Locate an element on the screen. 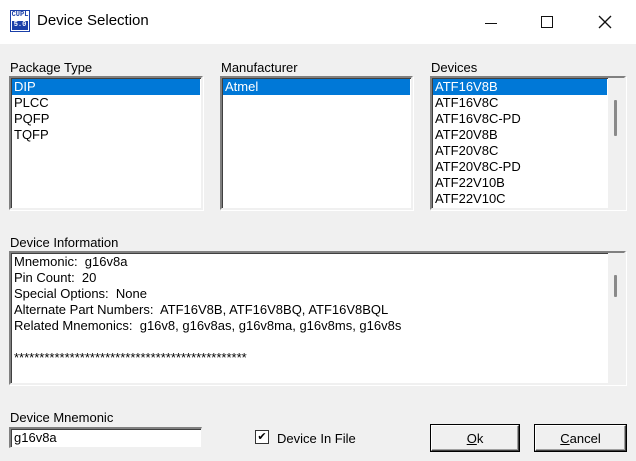  cancel-button-label: Cancel is located at coordinates (580, 438).